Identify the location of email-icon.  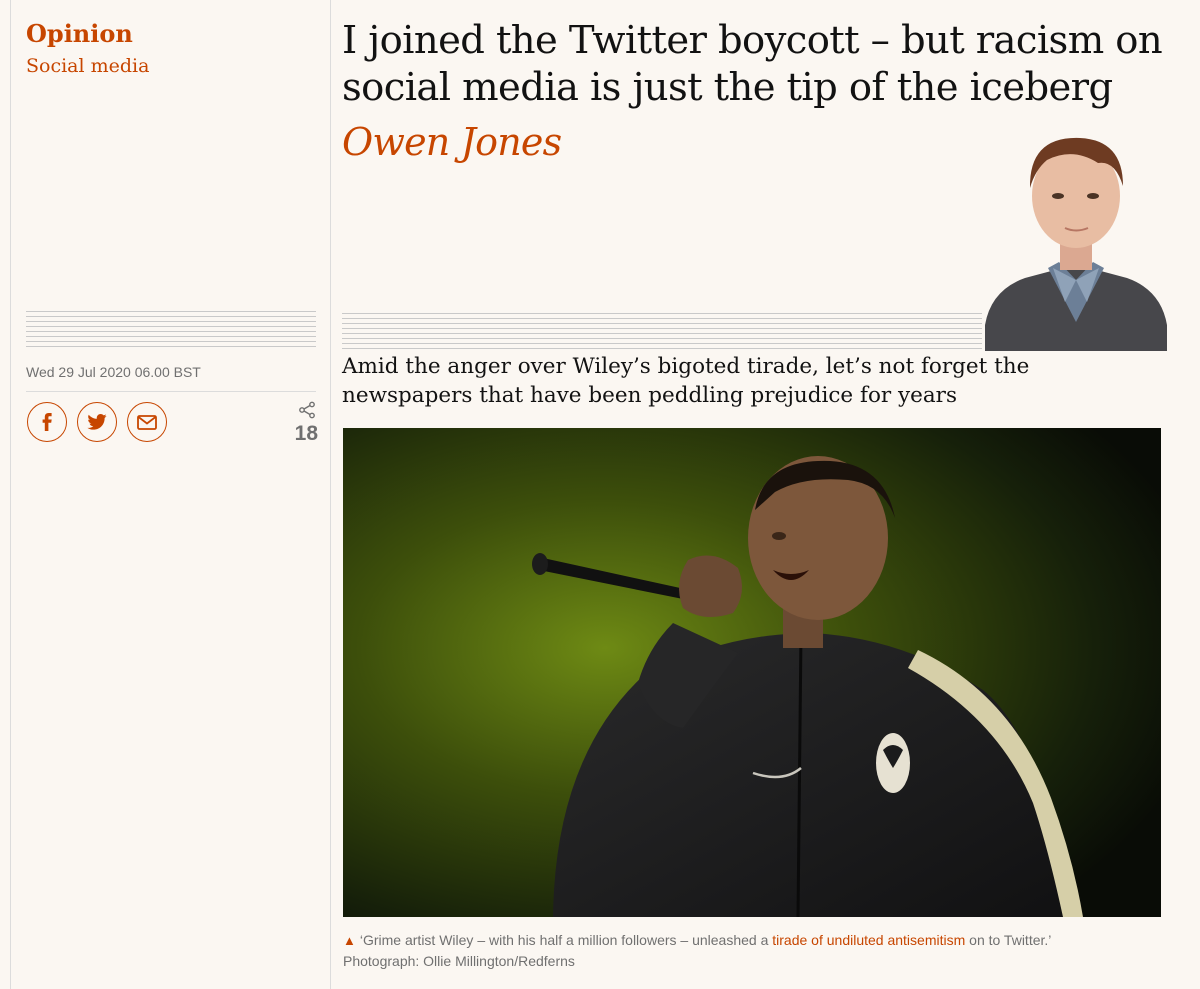
(147, 422).